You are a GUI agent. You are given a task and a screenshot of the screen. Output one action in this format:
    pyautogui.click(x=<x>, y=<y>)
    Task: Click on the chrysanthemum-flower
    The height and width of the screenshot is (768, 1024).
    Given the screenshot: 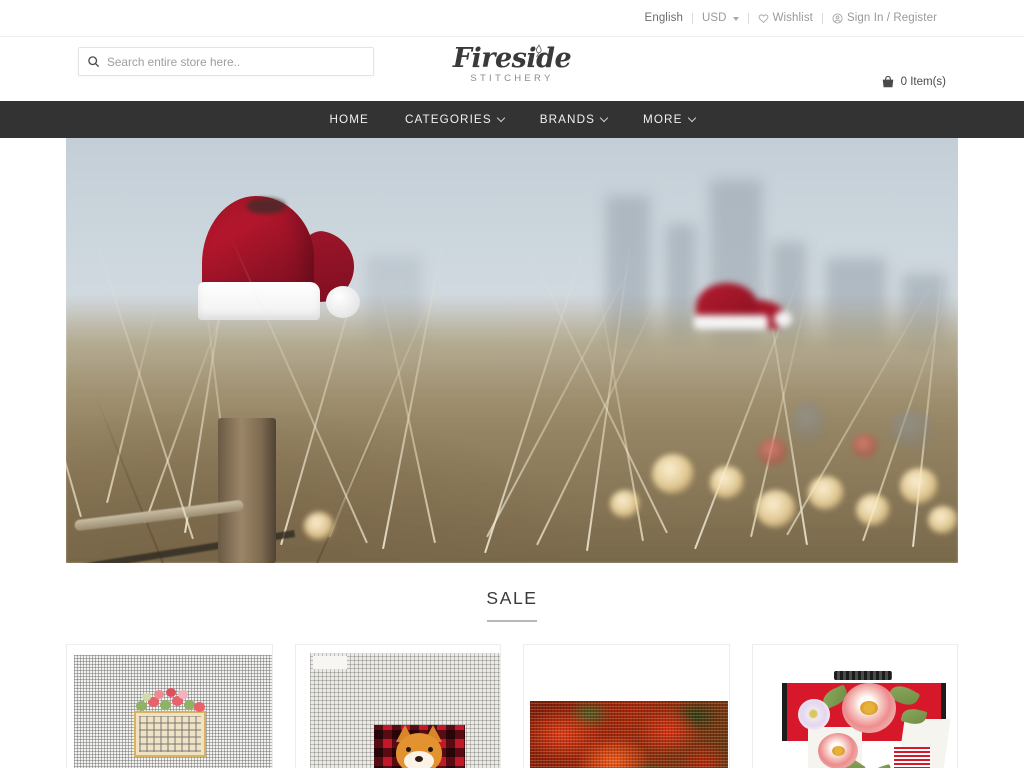 What is the action you would take?
    pyautogui.click(x=813, y=714)
    